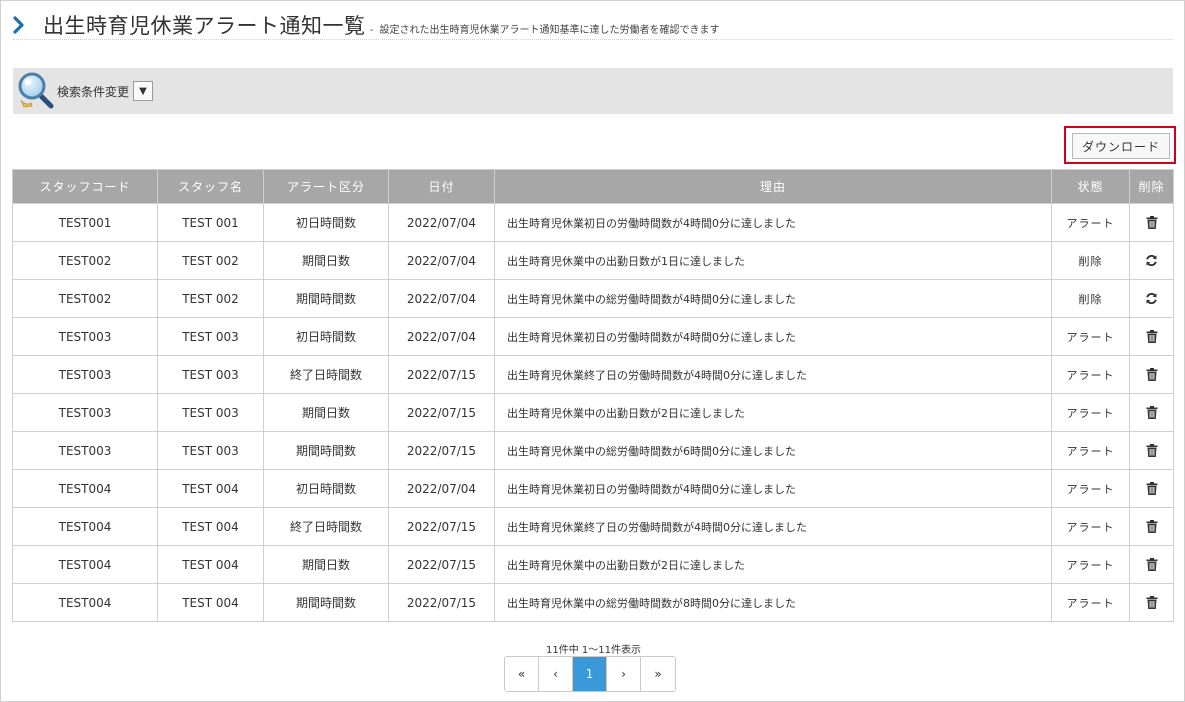  I want to click on cell-staff-code: TEST001, so click(85, 222).